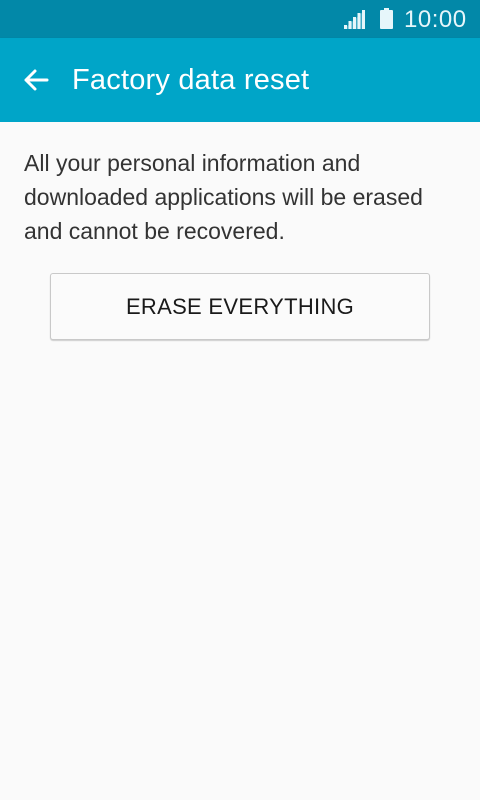 Image resolution: width=480 pixels, height=800 pixels. What do you see at coordinates (354, 19) in the screenshot?
I see `signal-icon` at bounding box center [354, 19].